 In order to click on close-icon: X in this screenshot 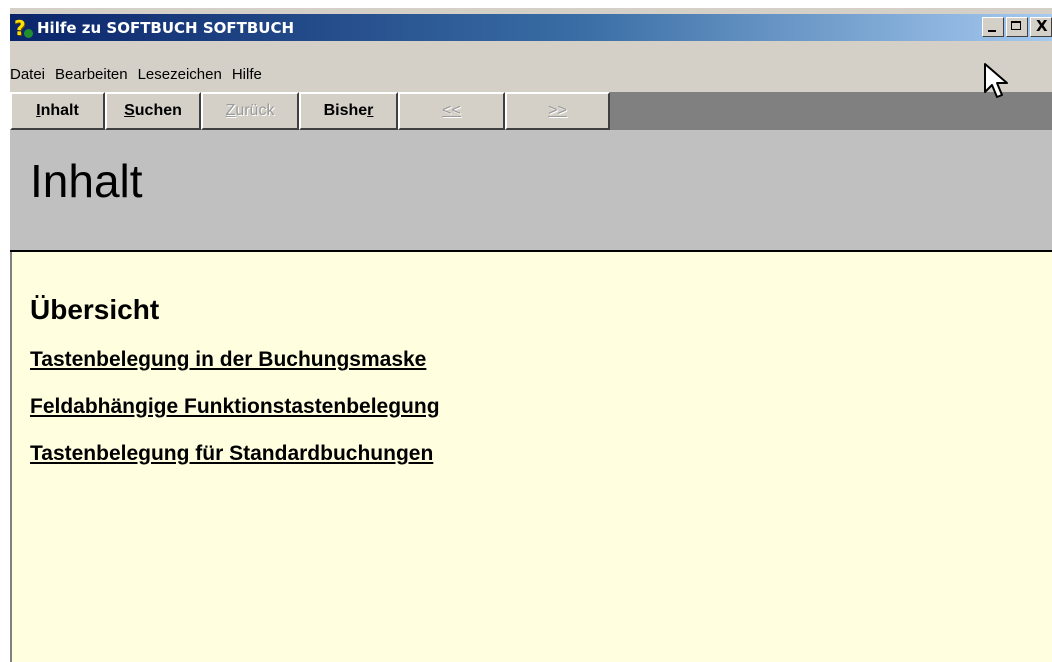, I will do `click(1041, 27)`.